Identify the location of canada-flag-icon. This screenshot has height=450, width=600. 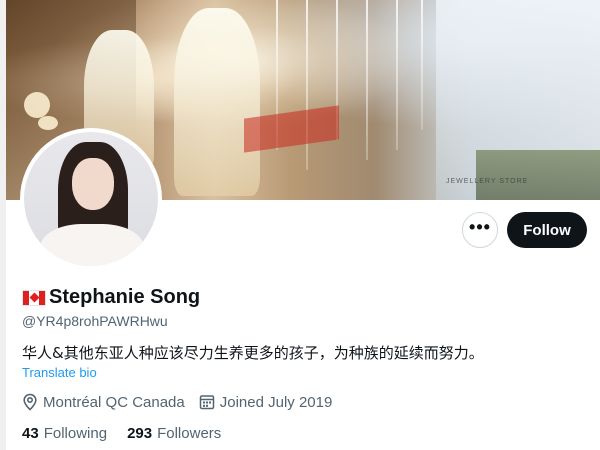
(34, 297).